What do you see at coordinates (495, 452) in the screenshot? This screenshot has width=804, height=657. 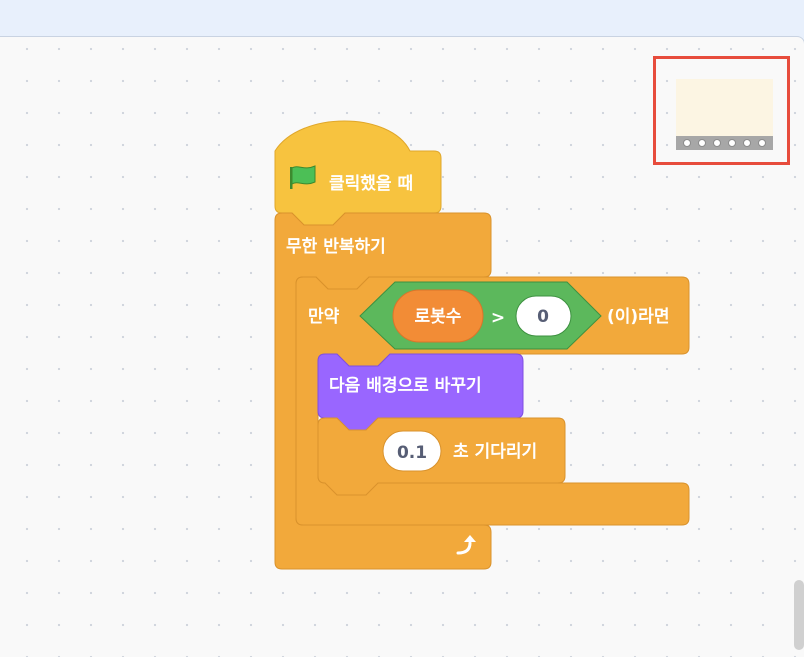 I see `wait-block-label: 초 기다리기` at bounding box center [495, 452].